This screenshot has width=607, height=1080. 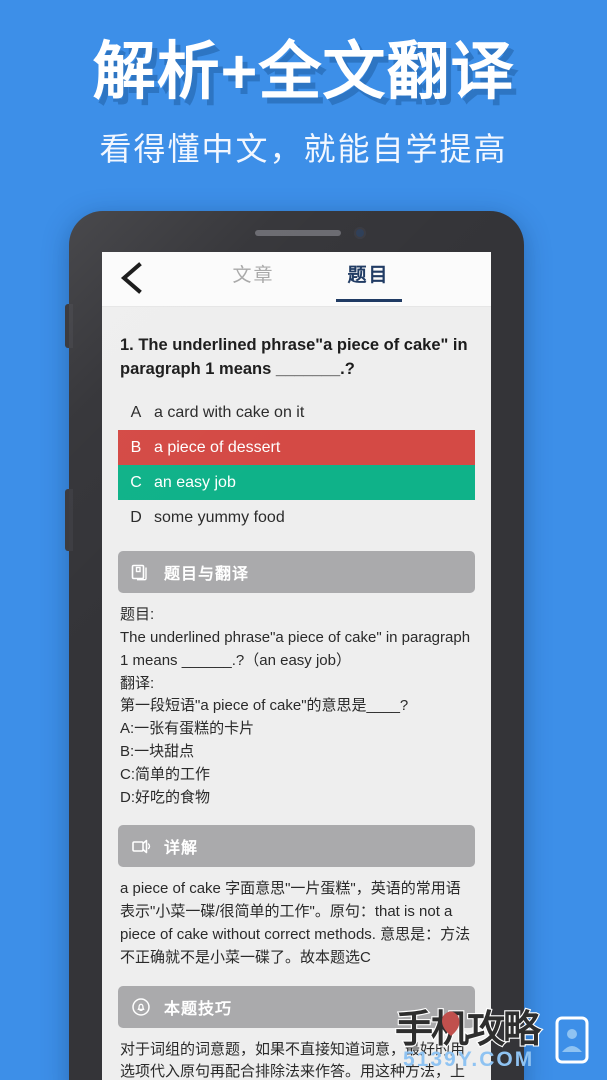 What do you see at coordinates (296, 572) in the screenshot?
I see `section-header-translation: 题目与翻译` at bounding box center [296, 572].